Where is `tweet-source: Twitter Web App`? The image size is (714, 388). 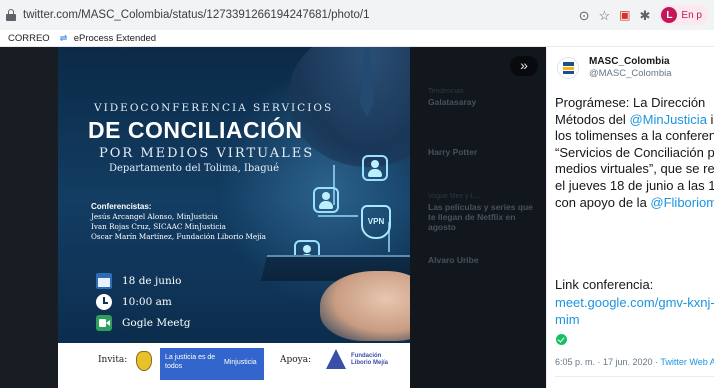
tweet-source: Twitter Web App is located at coordinates (687, 362).